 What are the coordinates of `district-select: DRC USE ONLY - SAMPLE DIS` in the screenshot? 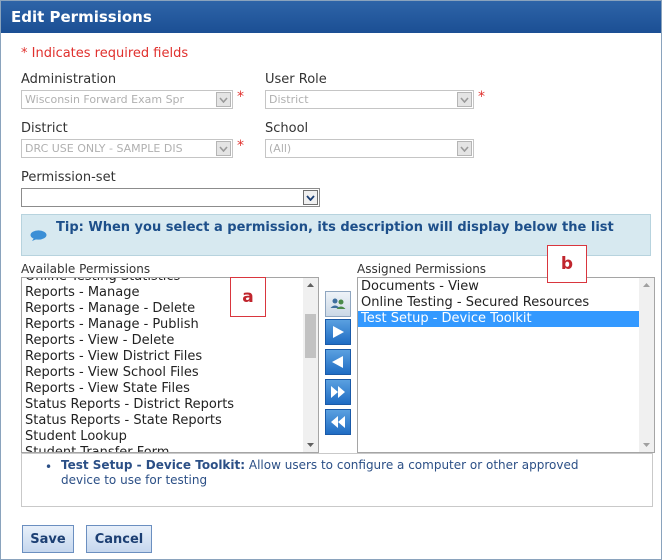 It's located at (127, 148).